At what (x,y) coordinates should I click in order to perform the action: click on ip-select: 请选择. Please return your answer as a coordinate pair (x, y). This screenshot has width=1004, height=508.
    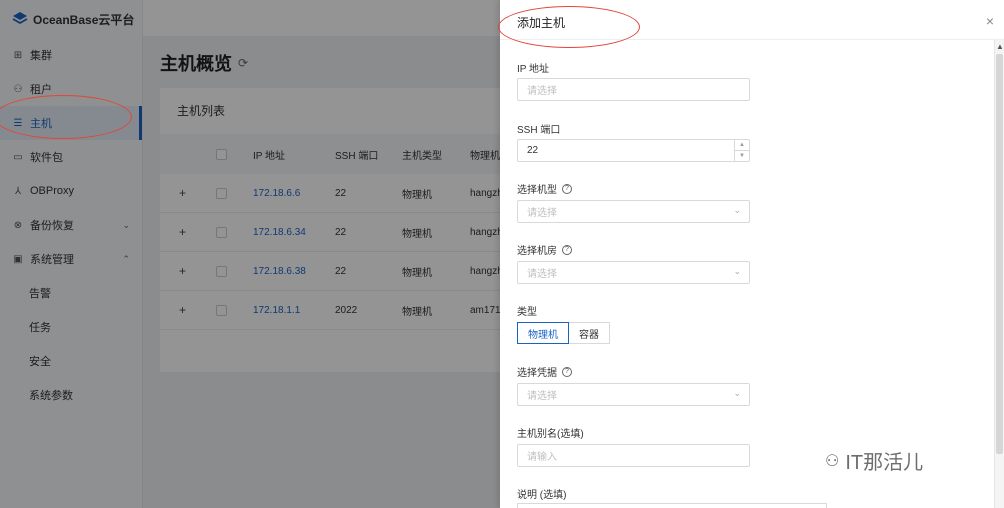
    Looking at the image, I should click on (633, 89).